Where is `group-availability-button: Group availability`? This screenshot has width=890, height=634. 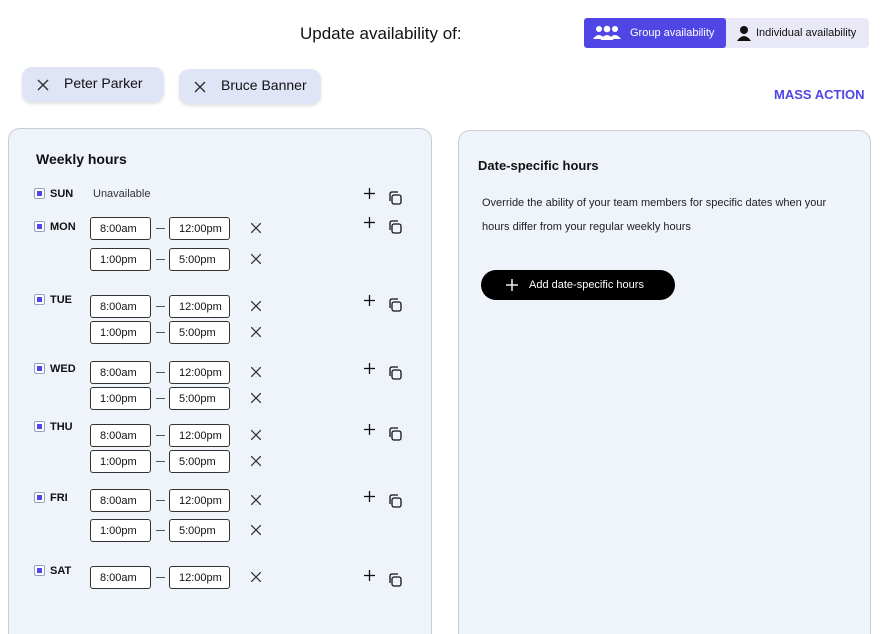
group-availability-button: Group availability is located at coordinates (655, 33).